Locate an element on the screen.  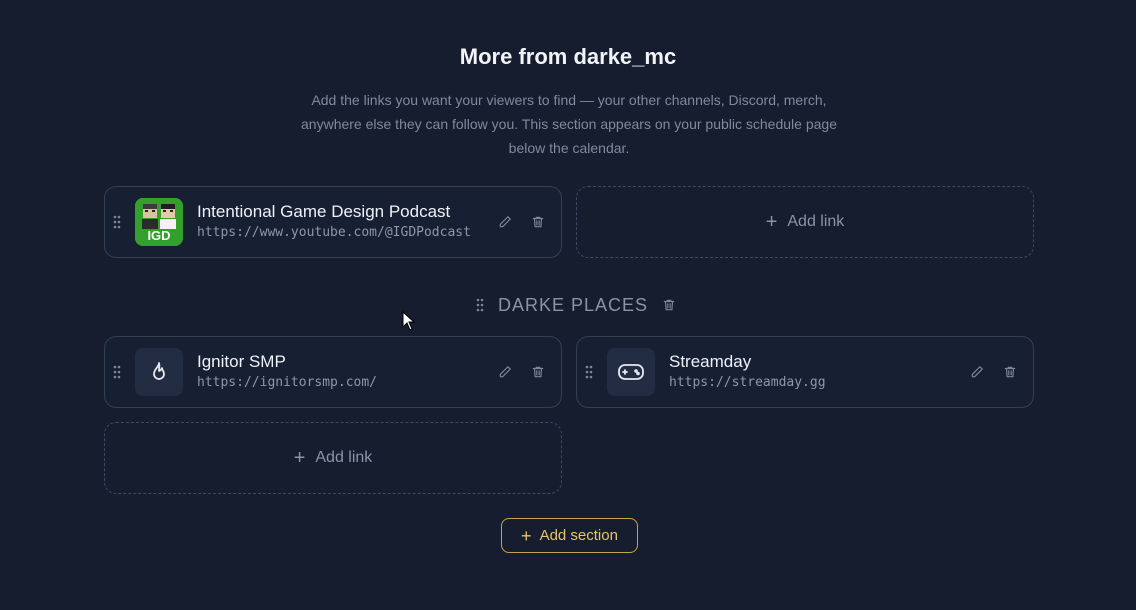
page-title: More from darke_mc is located at coordinates (568, 56).